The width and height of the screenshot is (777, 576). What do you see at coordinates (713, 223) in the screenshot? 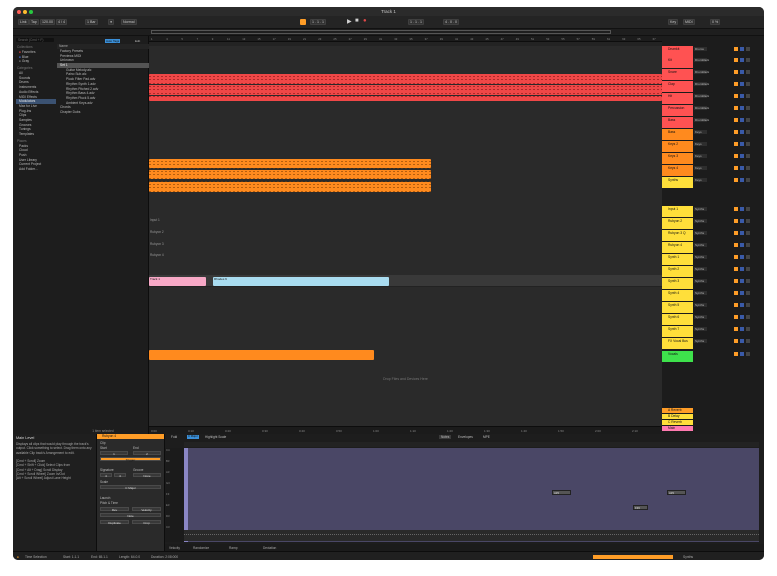
I see `track-header: Rubyon 2 Synths` at bounding box center [713, 223].